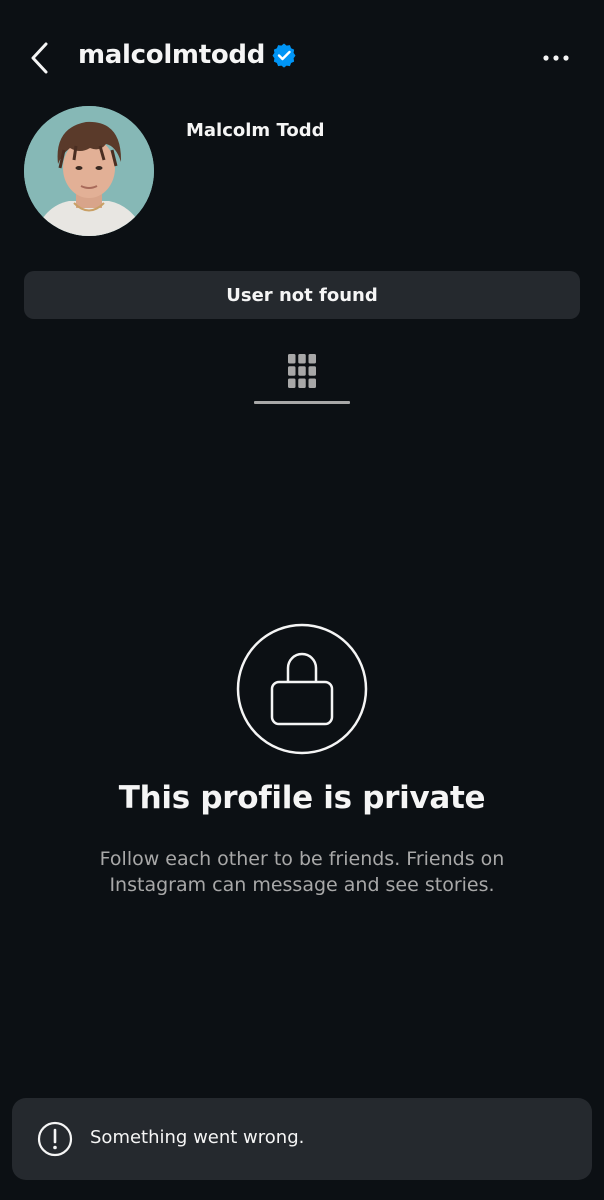  Describe the element at coordinates (172, 55) in the screenshot. I see `username: malcolmtodd` at that location.